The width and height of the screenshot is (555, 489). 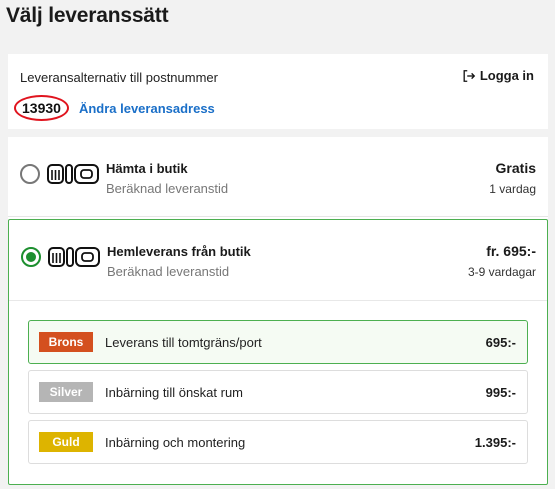 What do you see at coordinates (179, 251) in the screenshot?
I see `option-title: Hemleverans från butik` at bounding box center [179, 251].